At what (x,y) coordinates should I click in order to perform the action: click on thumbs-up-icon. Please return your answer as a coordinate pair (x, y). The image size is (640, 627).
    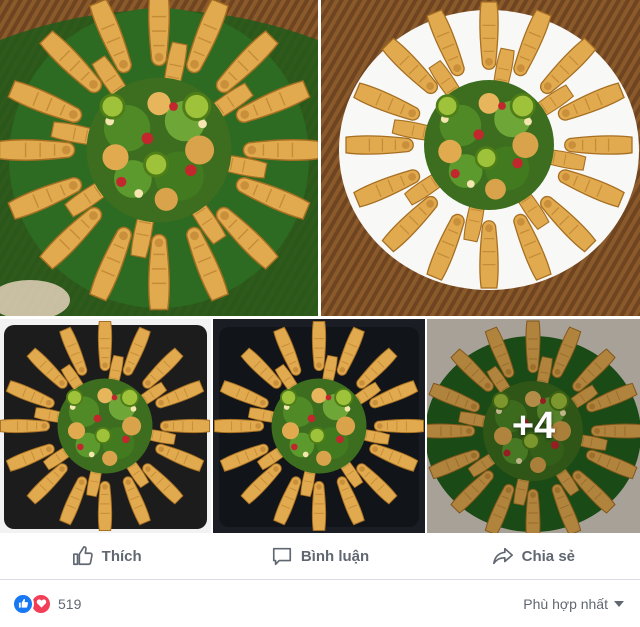
    Looking at the image, I should click on (82, 556).